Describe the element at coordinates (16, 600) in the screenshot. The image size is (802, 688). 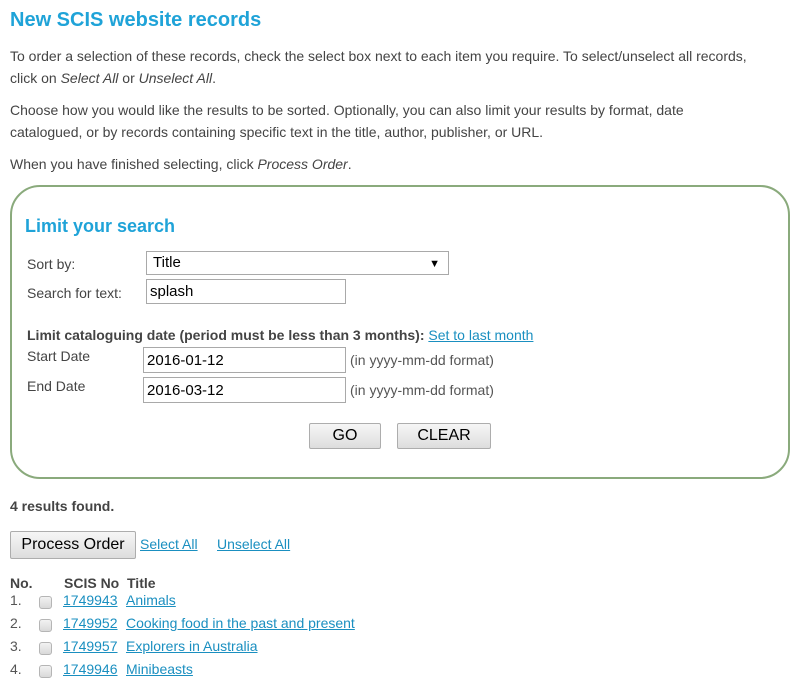
I see `row-number: 1.` at that location.